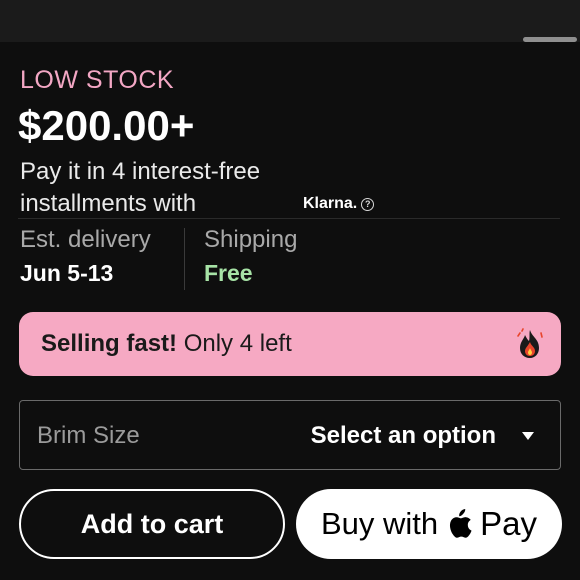 This screenshot has width=580, height=580. I want to click on installments-line-2: installments with, so click(108, 203).